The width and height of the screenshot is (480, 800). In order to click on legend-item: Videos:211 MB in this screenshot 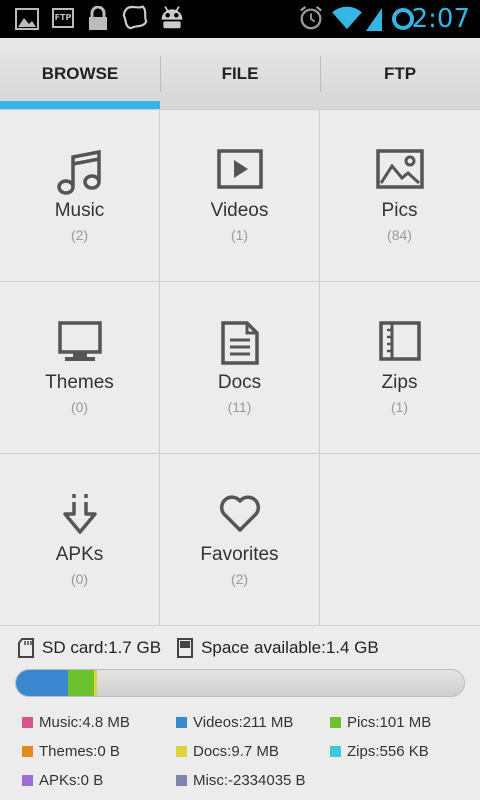, I will do `click(234, 722)`.